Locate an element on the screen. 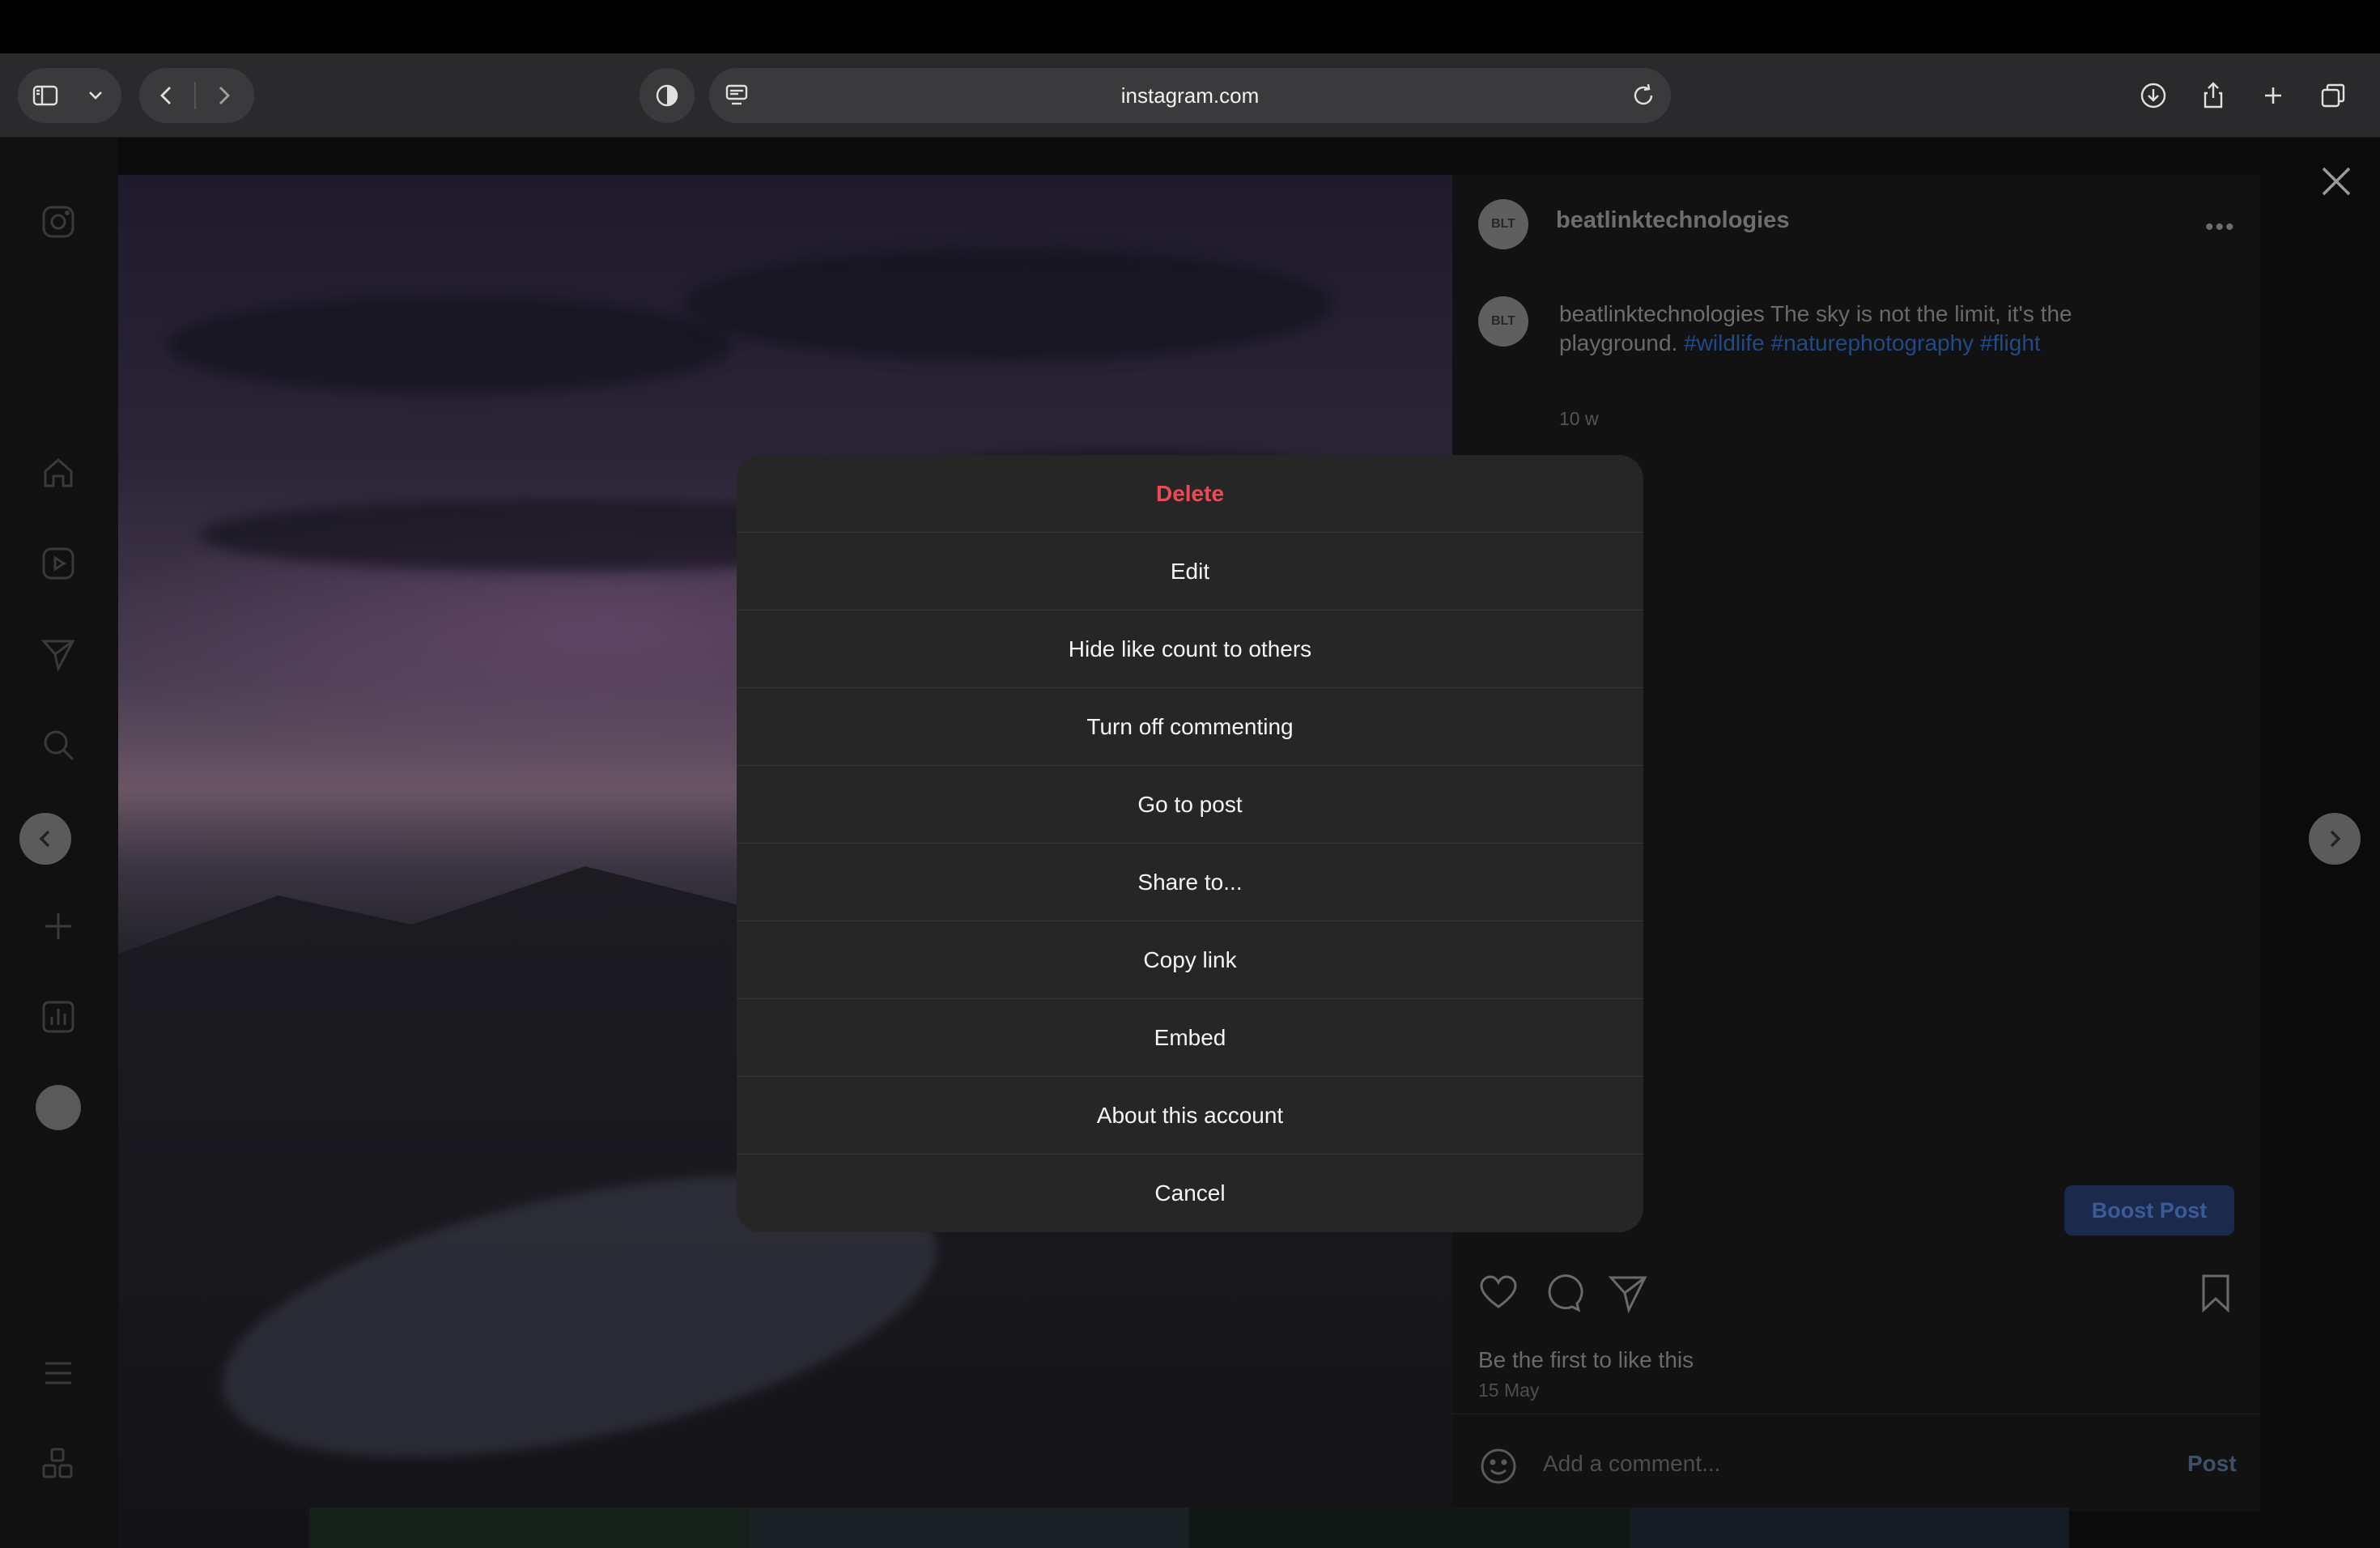 The image size is (2380, 1548). about-this-account-button: About this account is located at coordinates (1190, 1116).